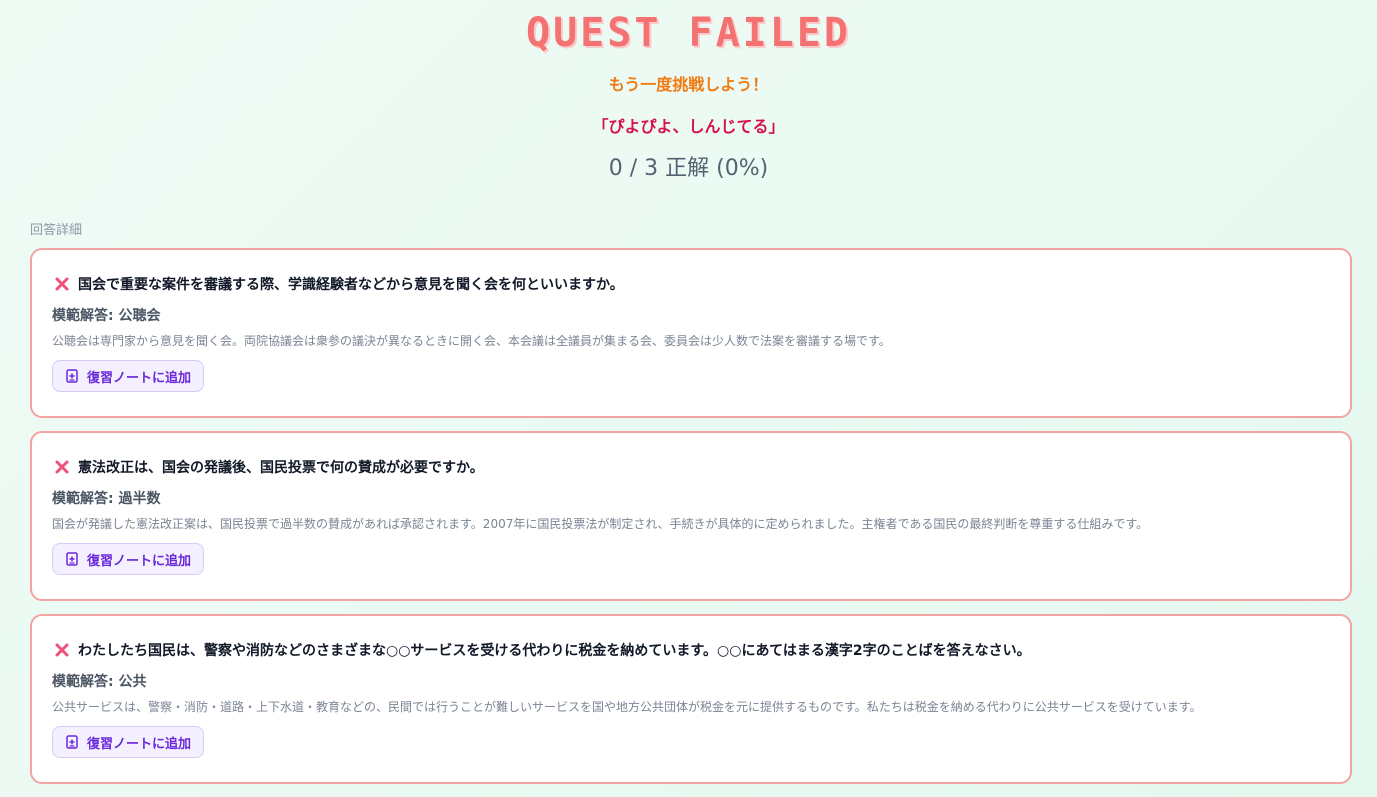  What do you see at coordinates (688, 126) in the screenshot?
I see `mascot-quote: 「ぴよぴよ、しんじてる」` at bounding box center [688, 126].